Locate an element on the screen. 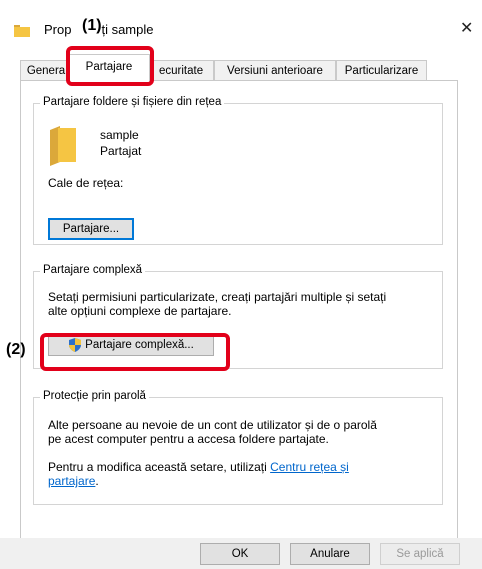 The width and height of the screenshot is (482, 569). tab-customize: Particularizare is located at coordinates (381, 70).